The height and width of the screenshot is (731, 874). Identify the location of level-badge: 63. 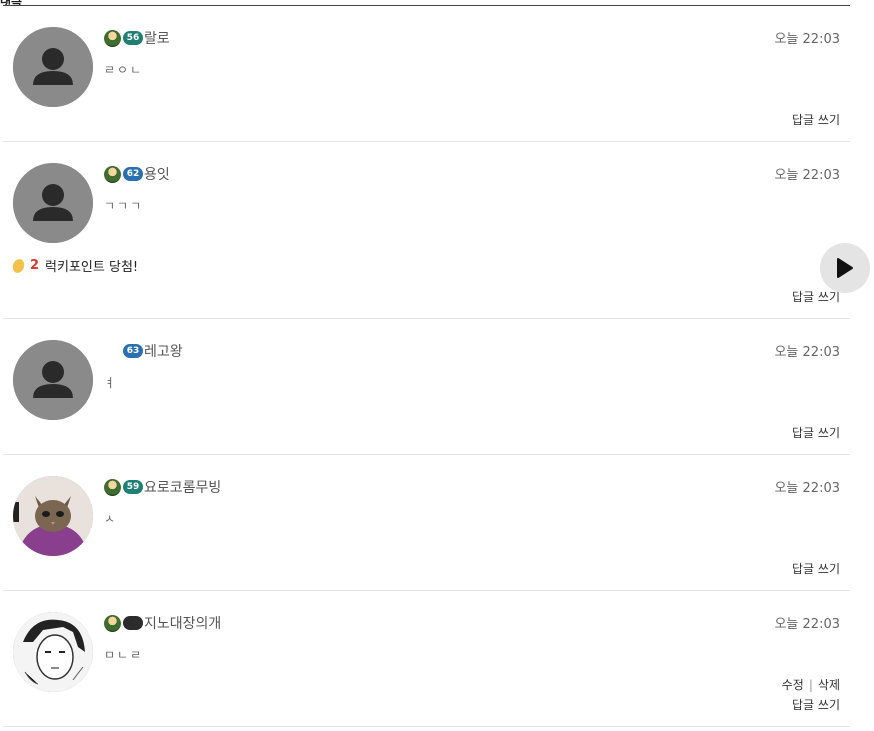
(133, 351).